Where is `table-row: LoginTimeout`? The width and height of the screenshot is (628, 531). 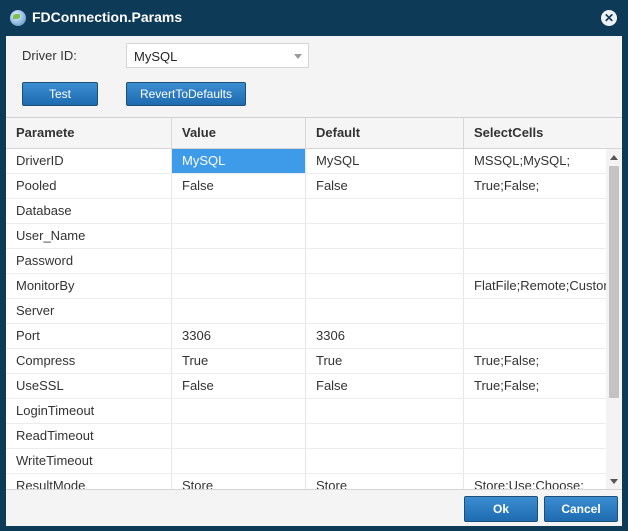
table-row: LoginTimeout is located at coordinates (306, 411).